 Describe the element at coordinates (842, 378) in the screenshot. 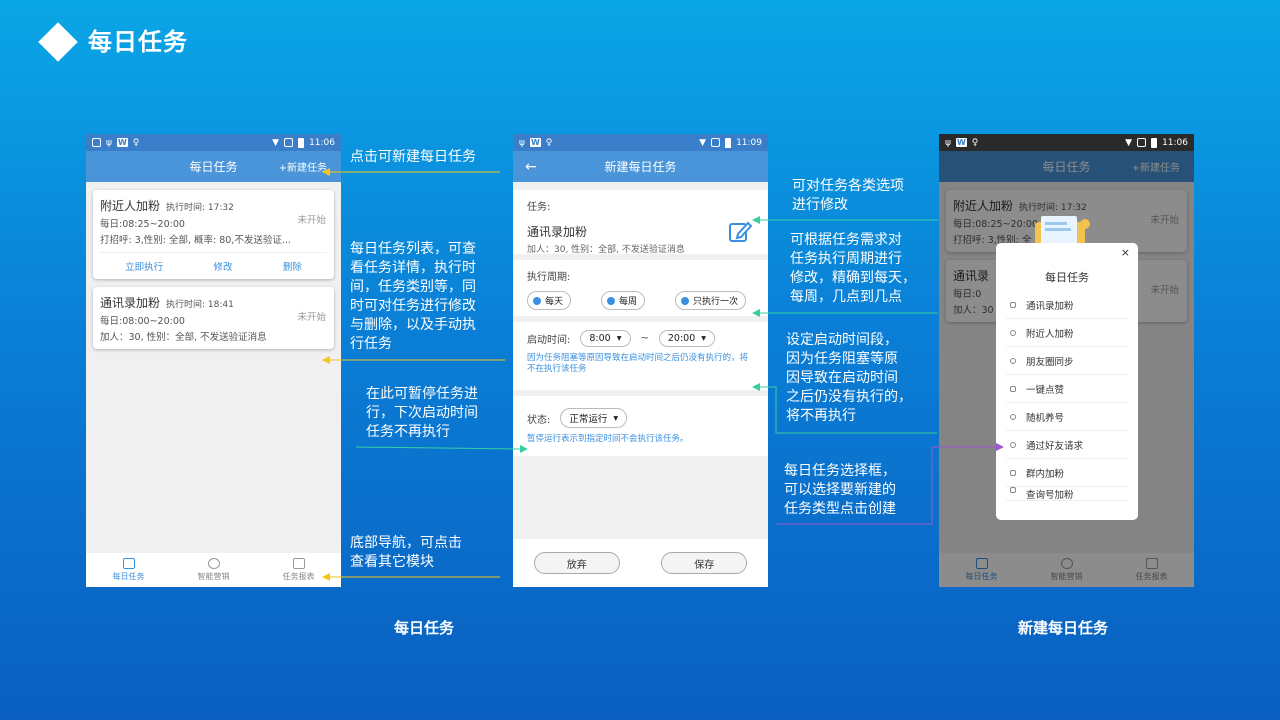

I see `annotation-line: 因导致在启动时间` at that location.